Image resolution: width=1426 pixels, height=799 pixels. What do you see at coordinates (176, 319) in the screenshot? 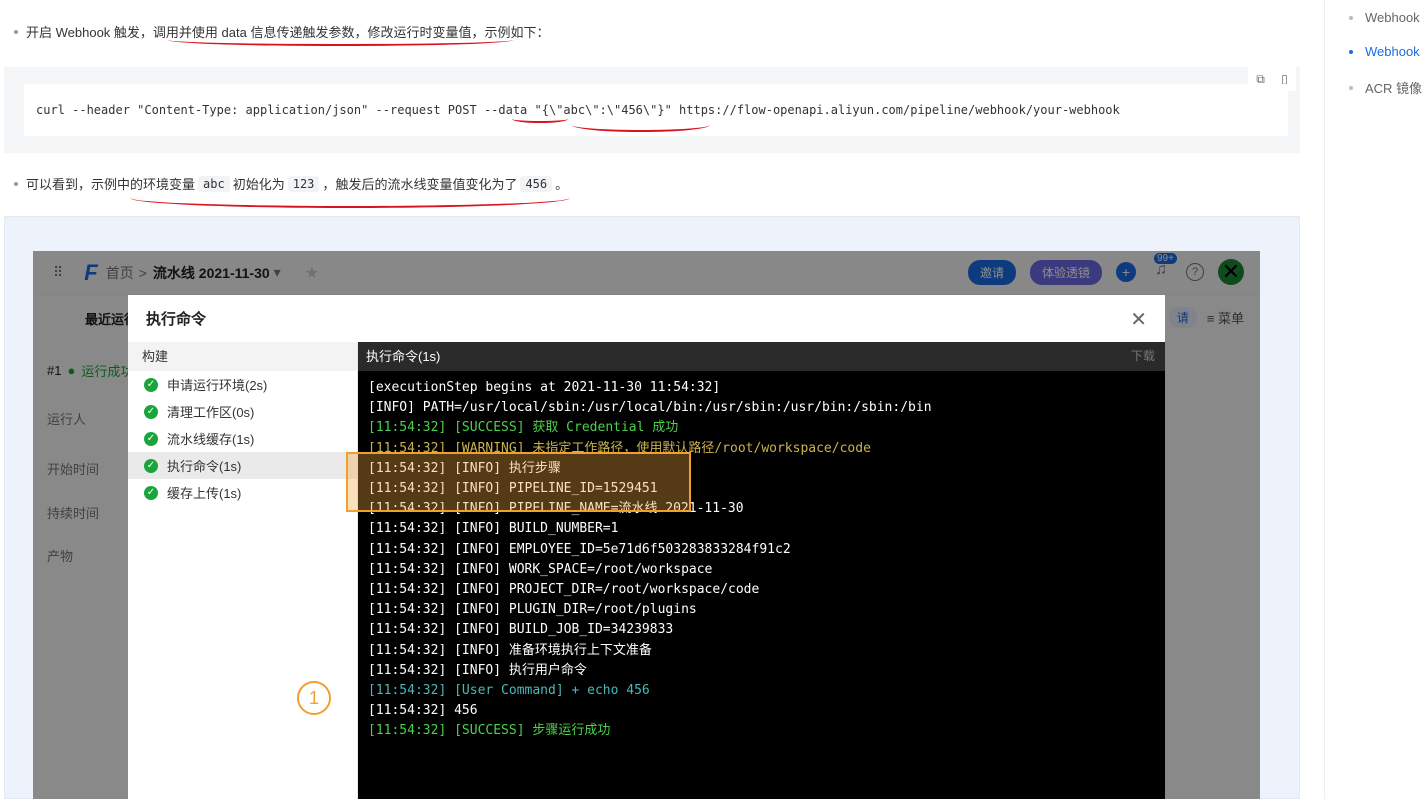
I see `modal-title: 执行命令` at bounding box center [176, 319].